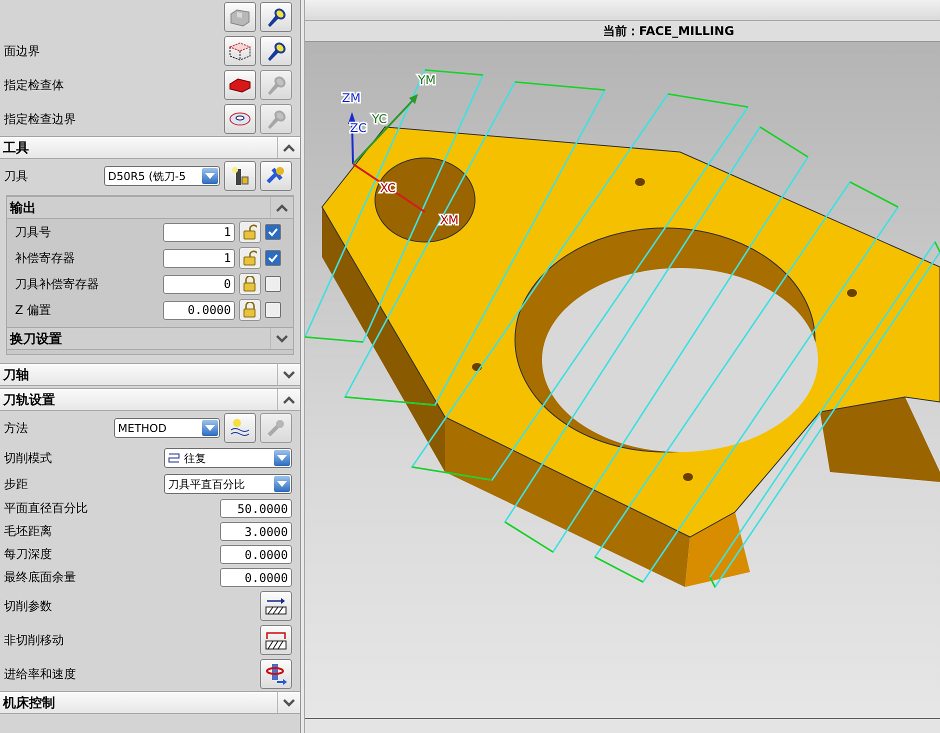 The image size is (940, 733). What do you see at coordinates (28, 458) in the screenshot?
I see `field-label: 切削模式` at bounding box center [28, 458].